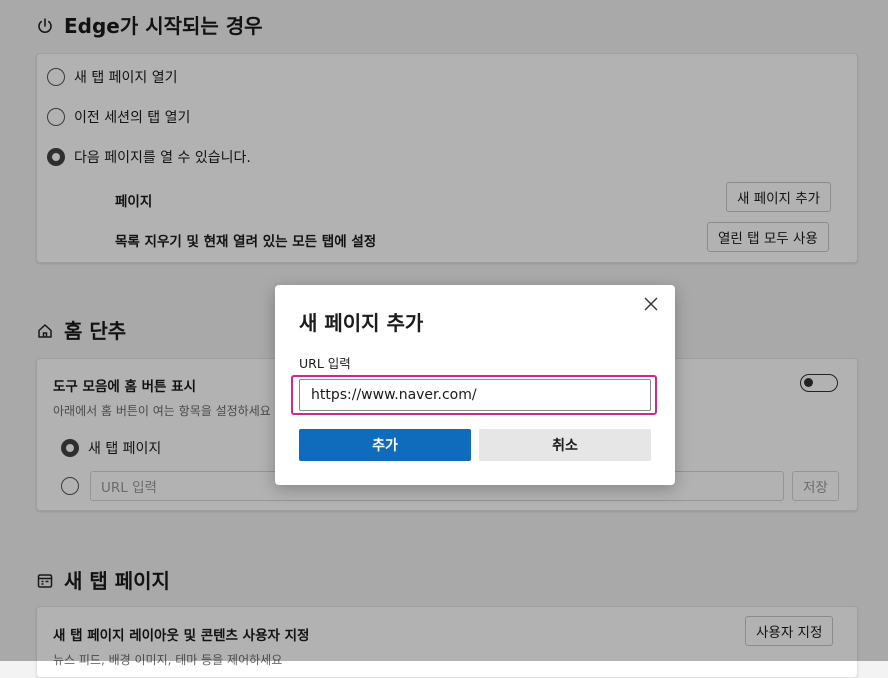  What do you see at coordinates (475, 395) in the screenshot?
I see `url-input` at bounding box center [475, 395].